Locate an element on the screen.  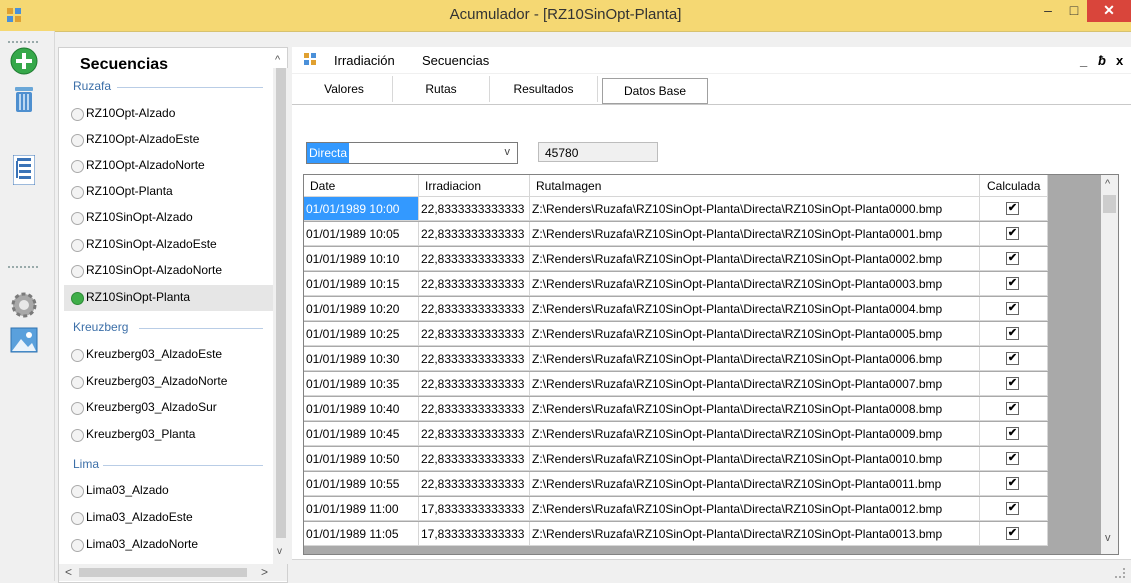
sequence-item: Kreuzberg03_Planta is located at coordinates (169, 435).